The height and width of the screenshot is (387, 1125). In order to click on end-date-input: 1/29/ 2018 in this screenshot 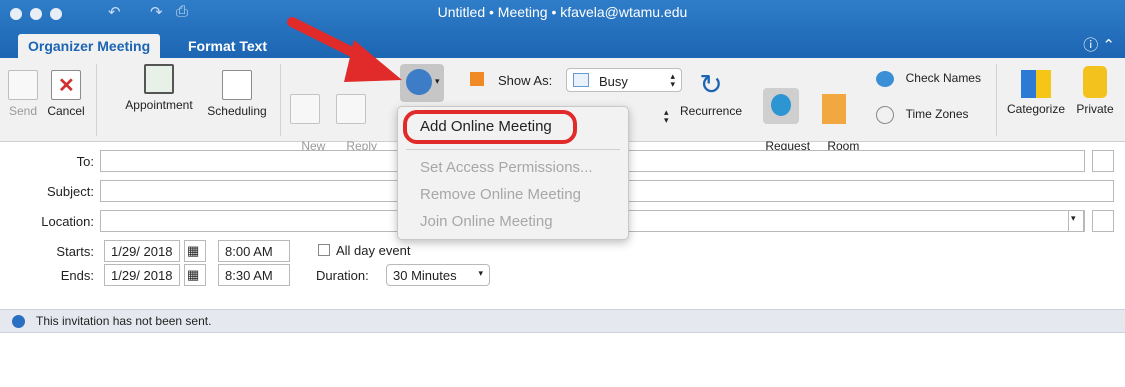, I will do `click(142, 275)`.